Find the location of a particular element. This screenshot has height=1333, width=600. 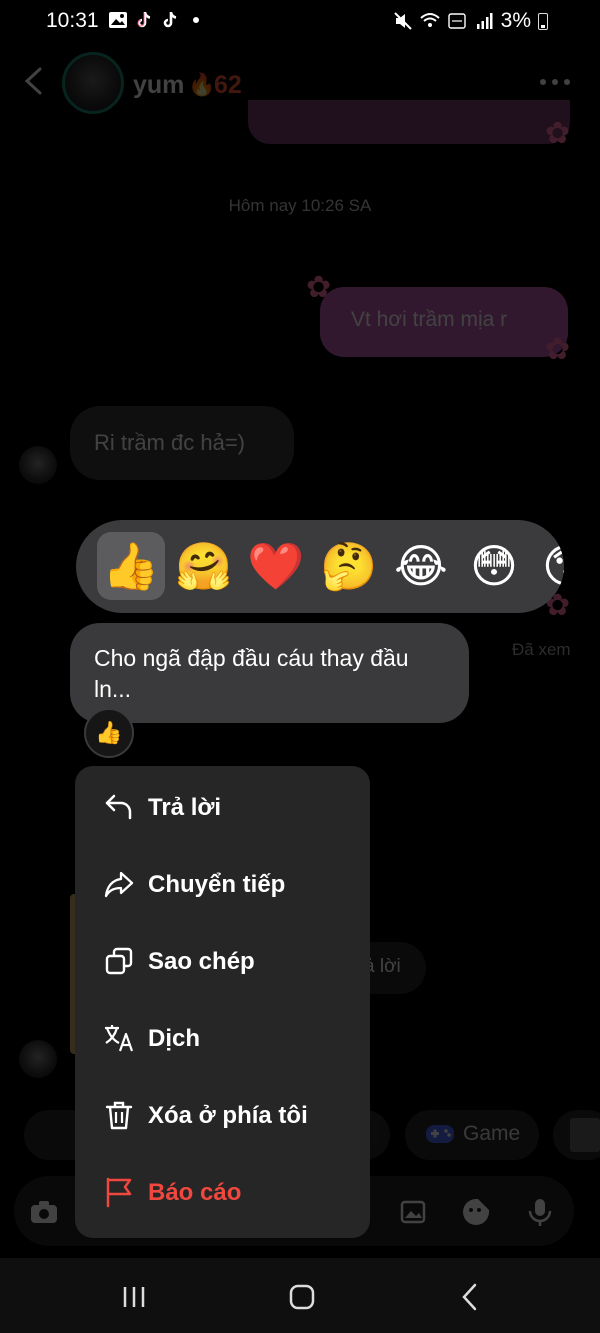

game-chip: Game is located at coordinates (472, 1135).